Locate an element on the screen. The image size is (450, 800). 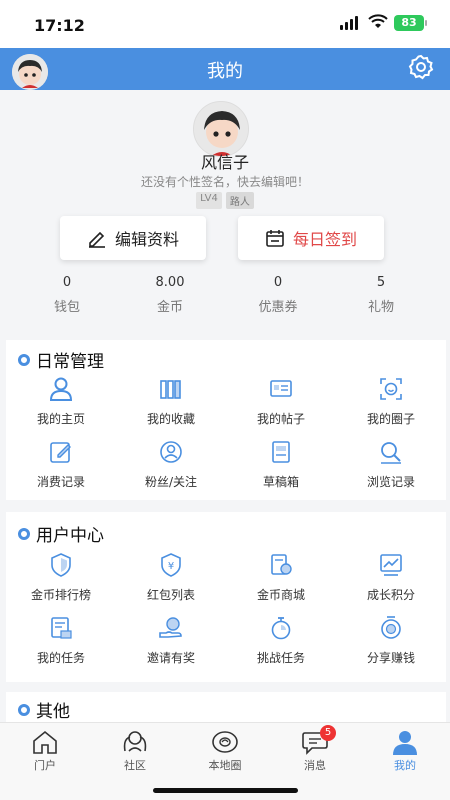
me-icon is located at coordinates (405, 743).